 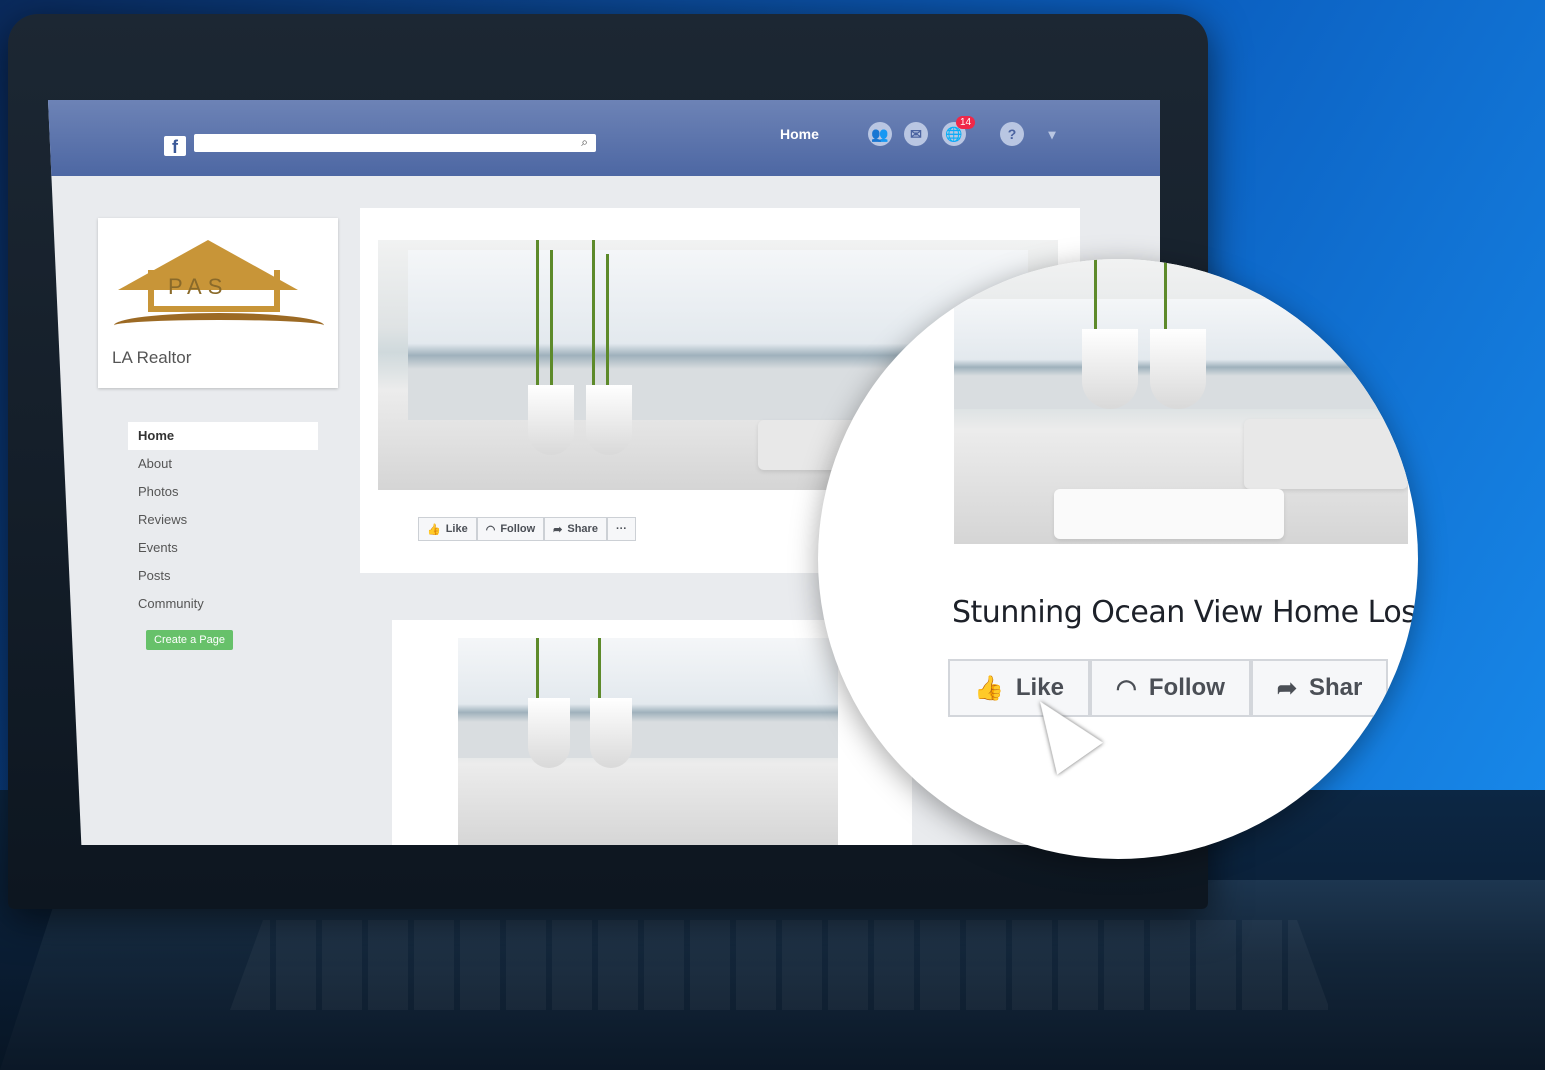 What do you see at coordinates (1185, 612) in the screenshot?
I see `post-title: Stunning Ocean View Home Los A` at bounding box center [1185, 612].